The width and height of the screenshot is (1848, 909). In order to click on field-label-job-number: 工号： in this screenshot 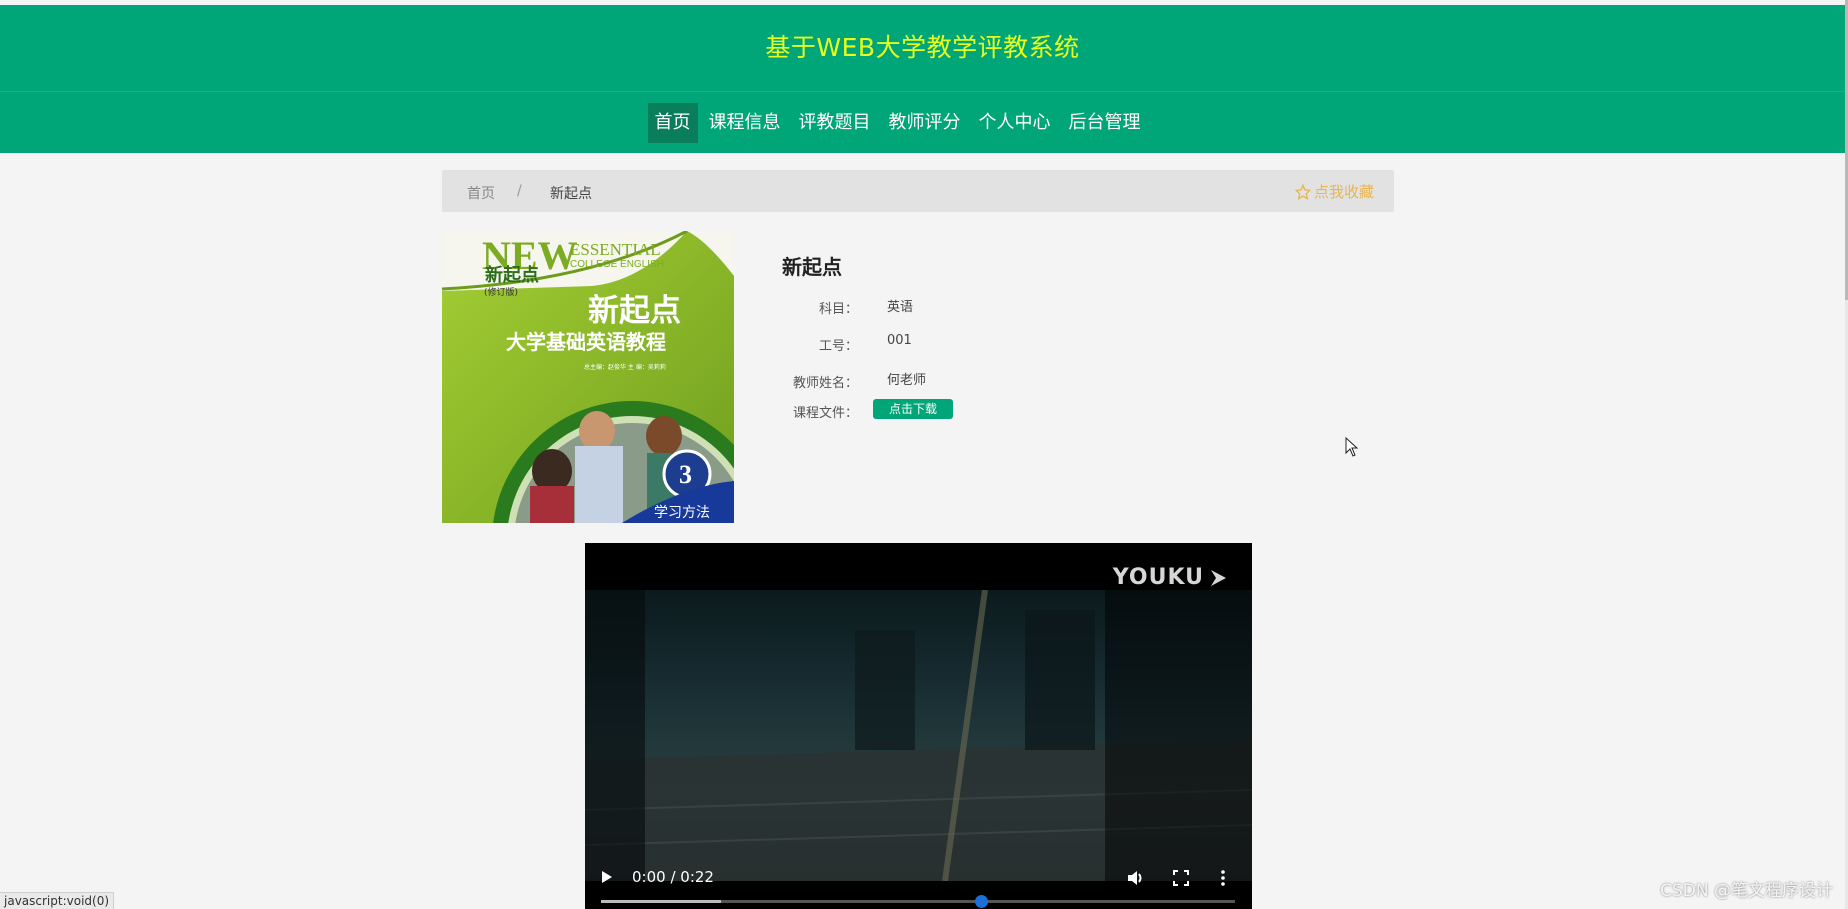, I will do `click(838, 346)`.